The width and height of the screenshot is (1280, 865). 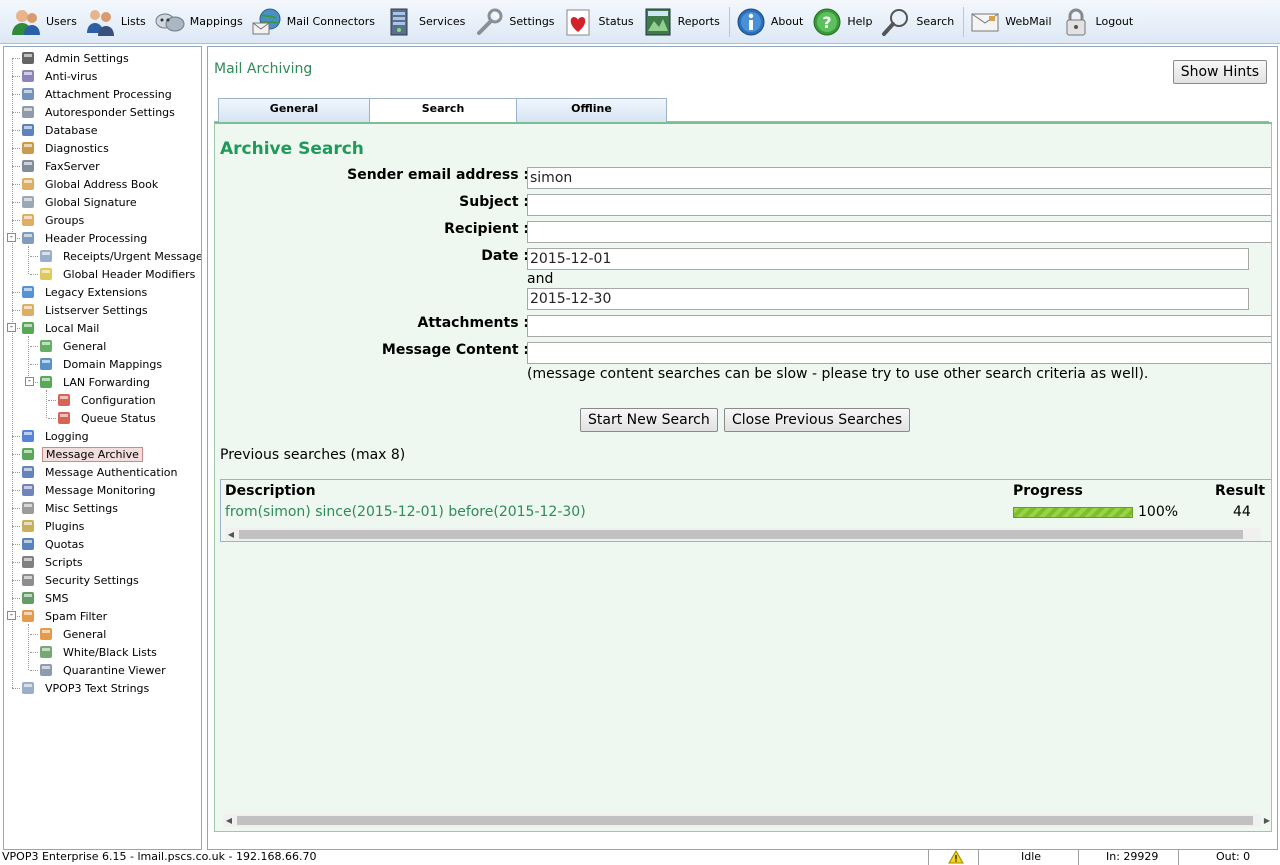 I want to click on services-icon, so click(x=399, y=22).